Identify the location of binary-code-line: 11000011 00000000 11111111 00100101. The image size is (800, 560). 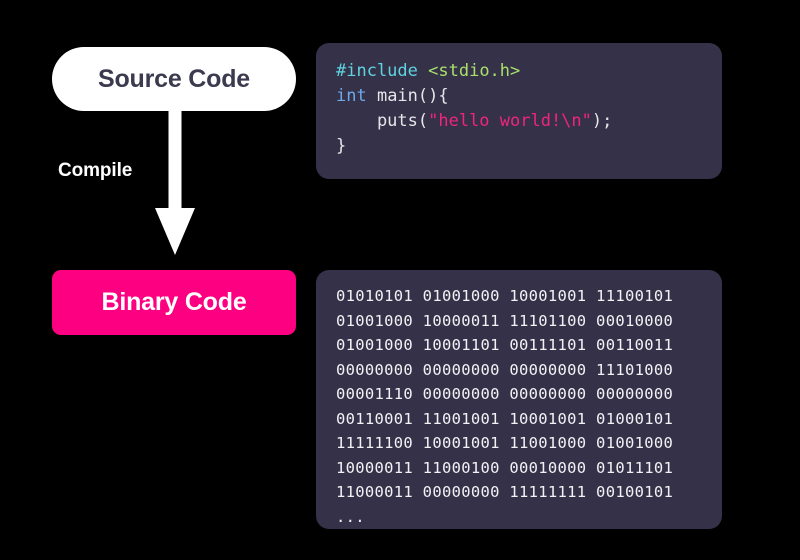
(505, 492).